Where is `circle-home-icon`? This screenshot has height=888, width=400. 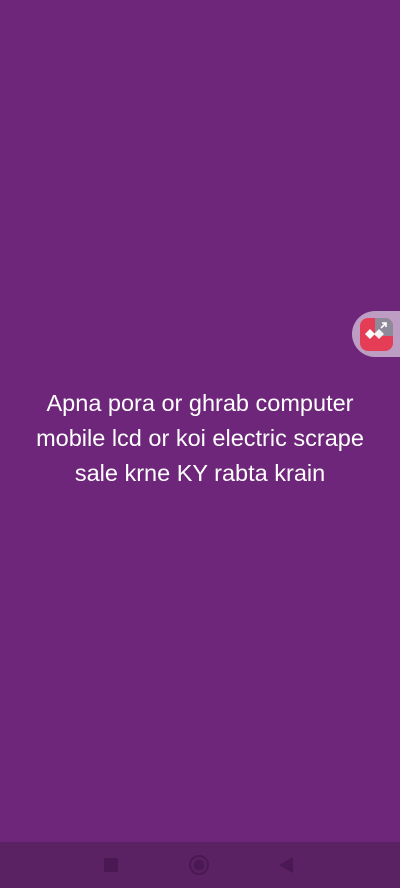 circle-home-icon is located at coordinates (199, 865).